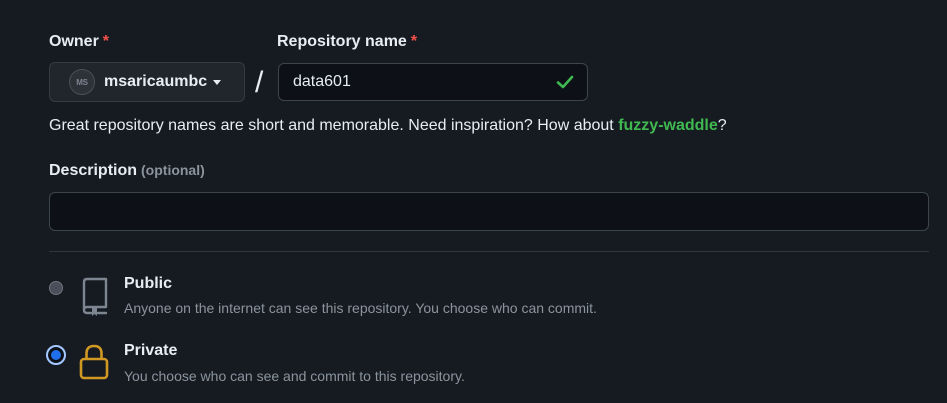 This screenshot has height=403, width=947. Describe the element at coordinates (95, 296) in the screenshot. I see `repo-icon` at that location.